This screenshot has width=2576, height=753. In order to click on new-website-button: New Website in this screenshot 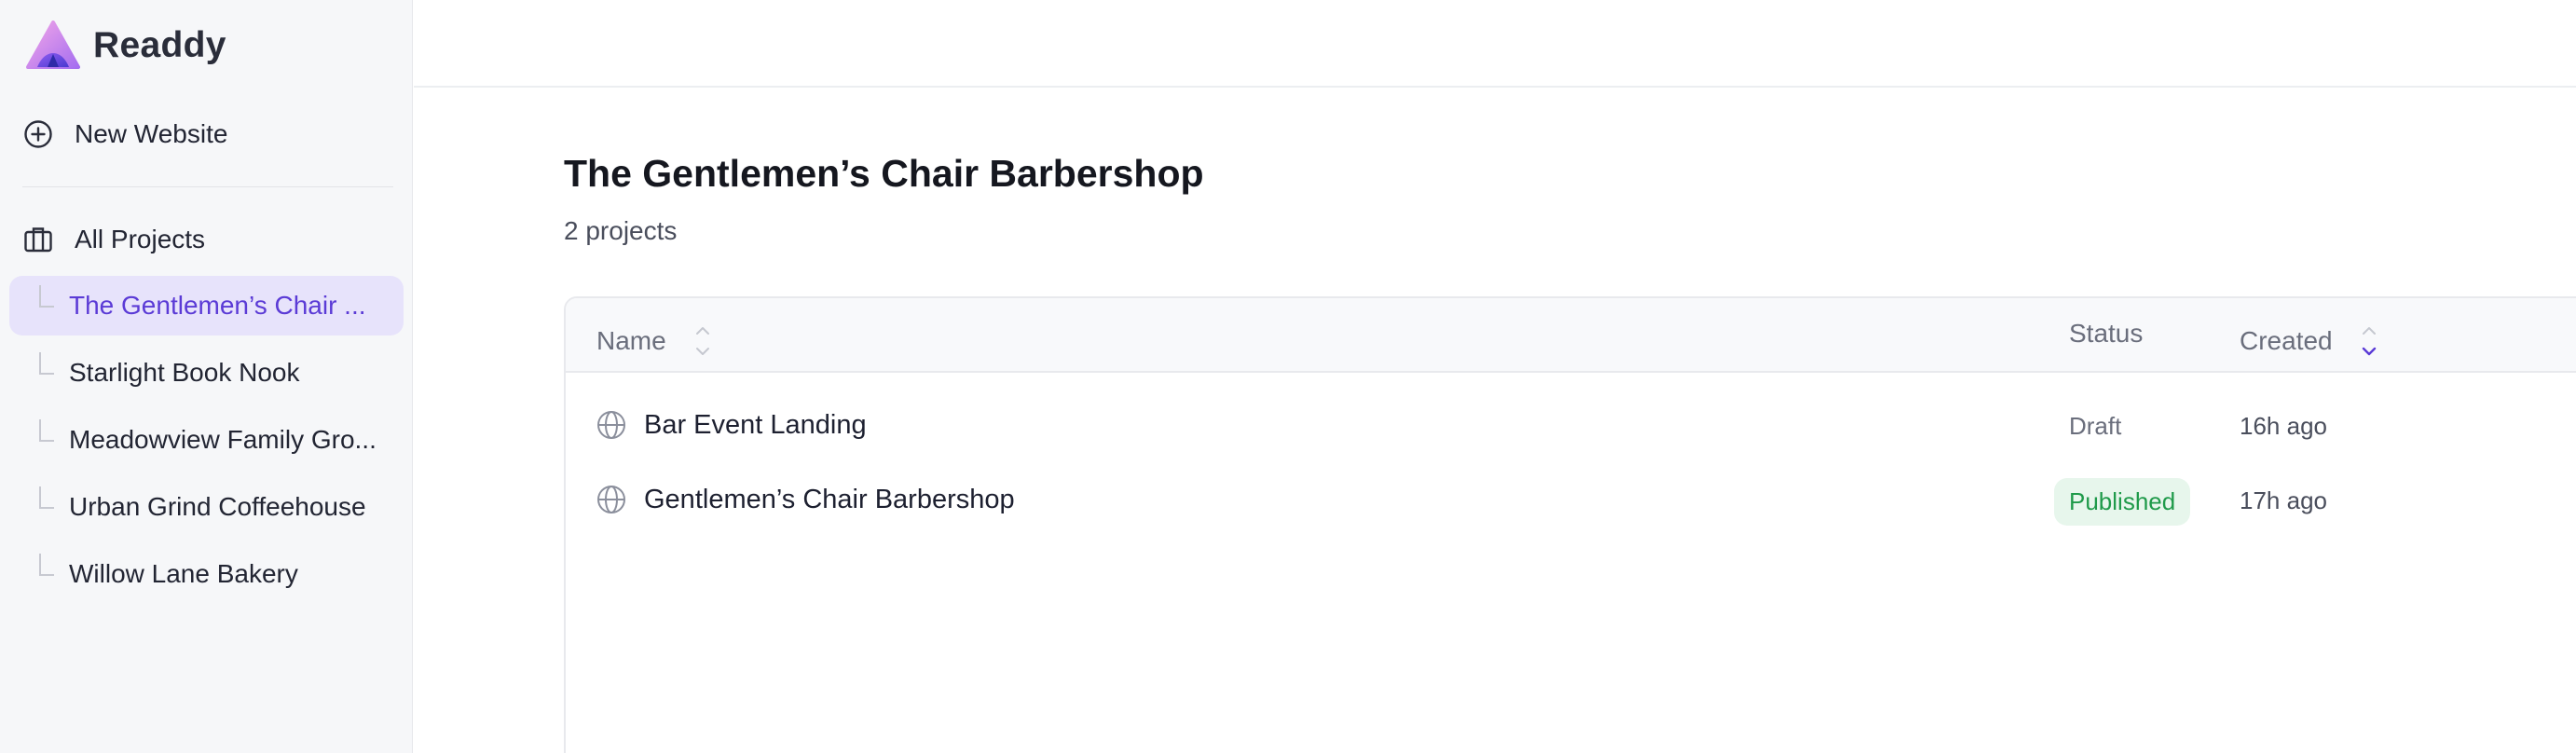, I will do `click(124, 134)`.